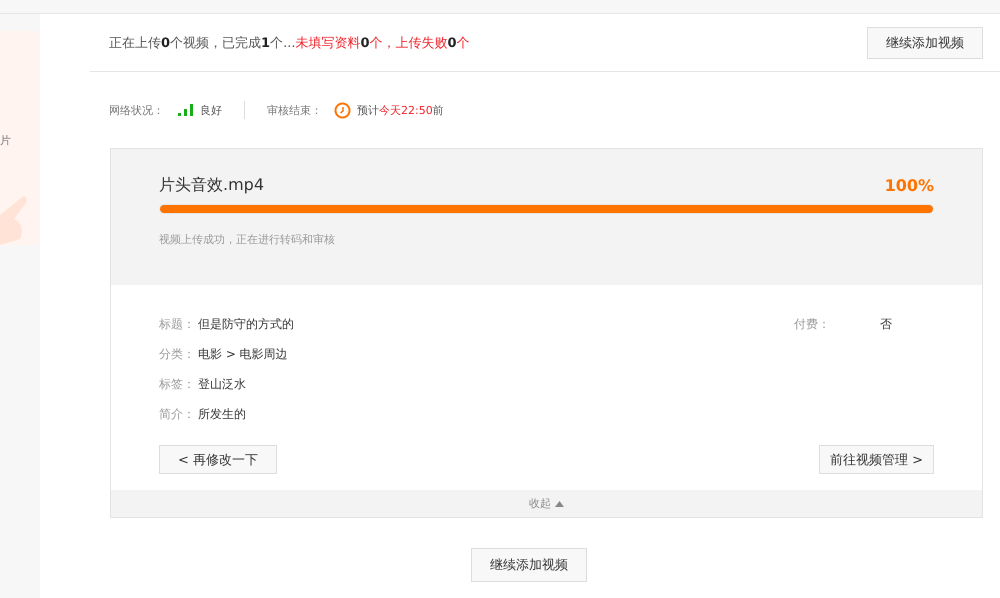 Image resolution: width=1000 pixels, height=598 pixels. Describe the element at coordinates (177, 414) in the screenshot. I see `field-label: 简介：` at that location.